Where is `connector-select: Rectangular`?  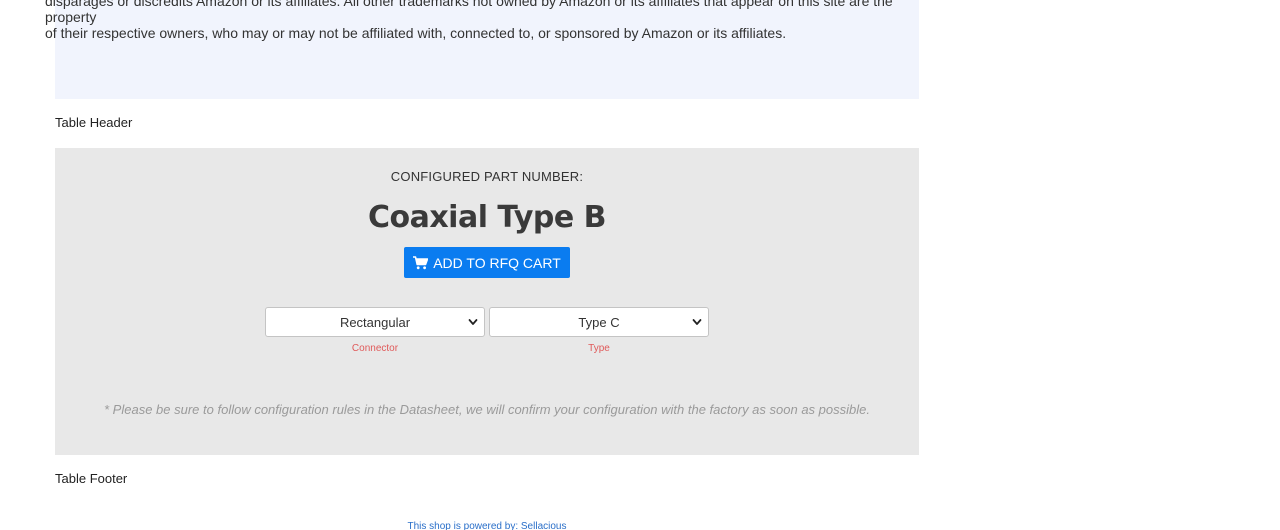
connector-select: Rectangular is located at coordinates (375, 322).